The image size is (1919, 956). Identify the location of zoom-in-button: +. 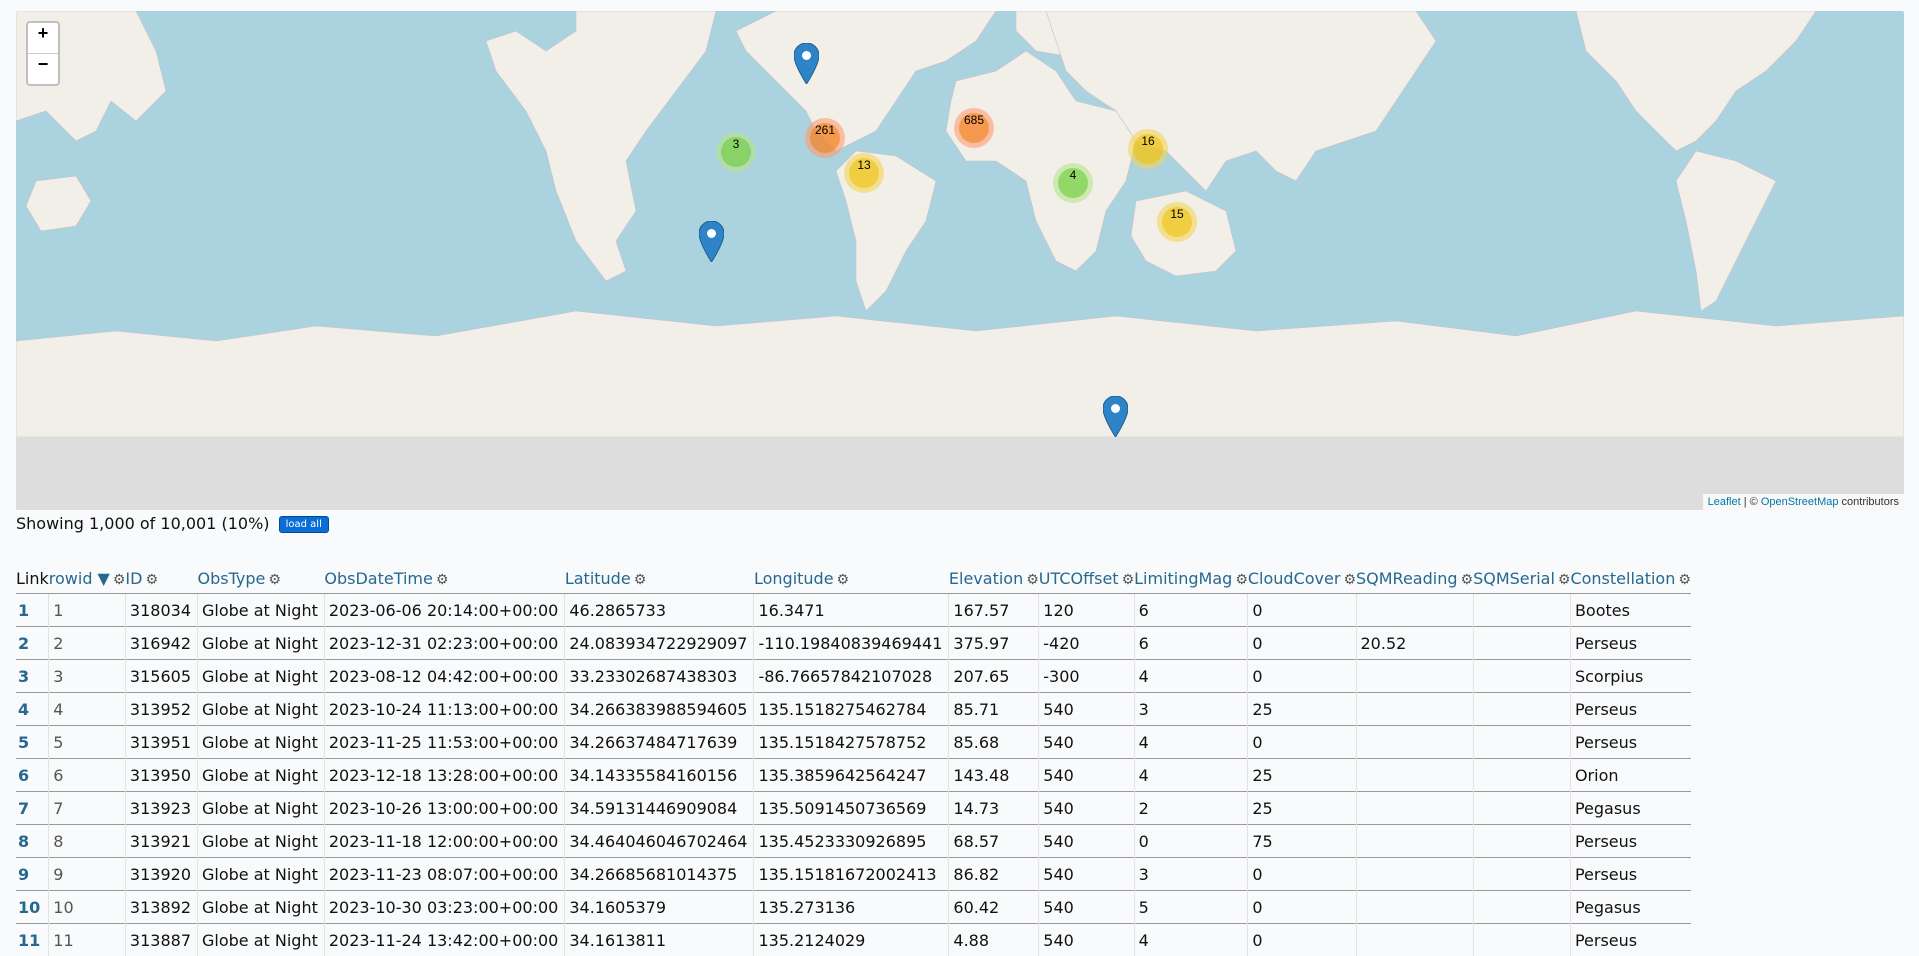
(43, 38).